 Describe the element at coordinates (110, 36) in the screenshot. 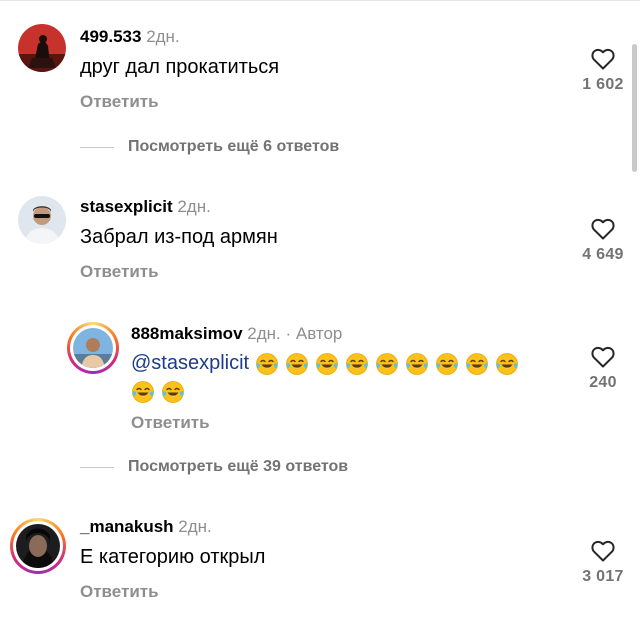

I see `username: 499.533` at that location.